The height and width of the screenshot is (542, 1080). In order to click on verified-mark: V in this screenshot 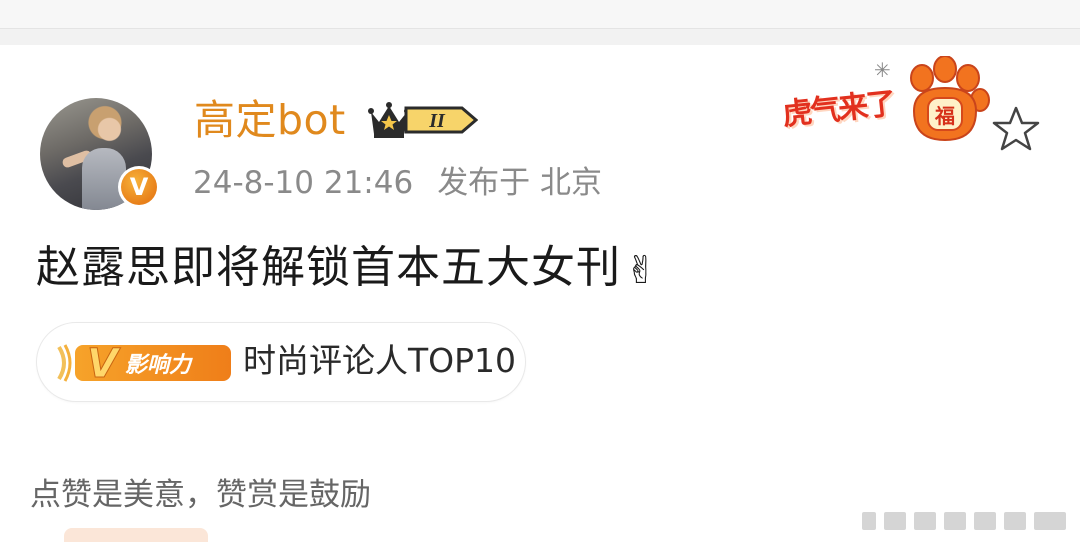, I will do `click(139, 187)`.